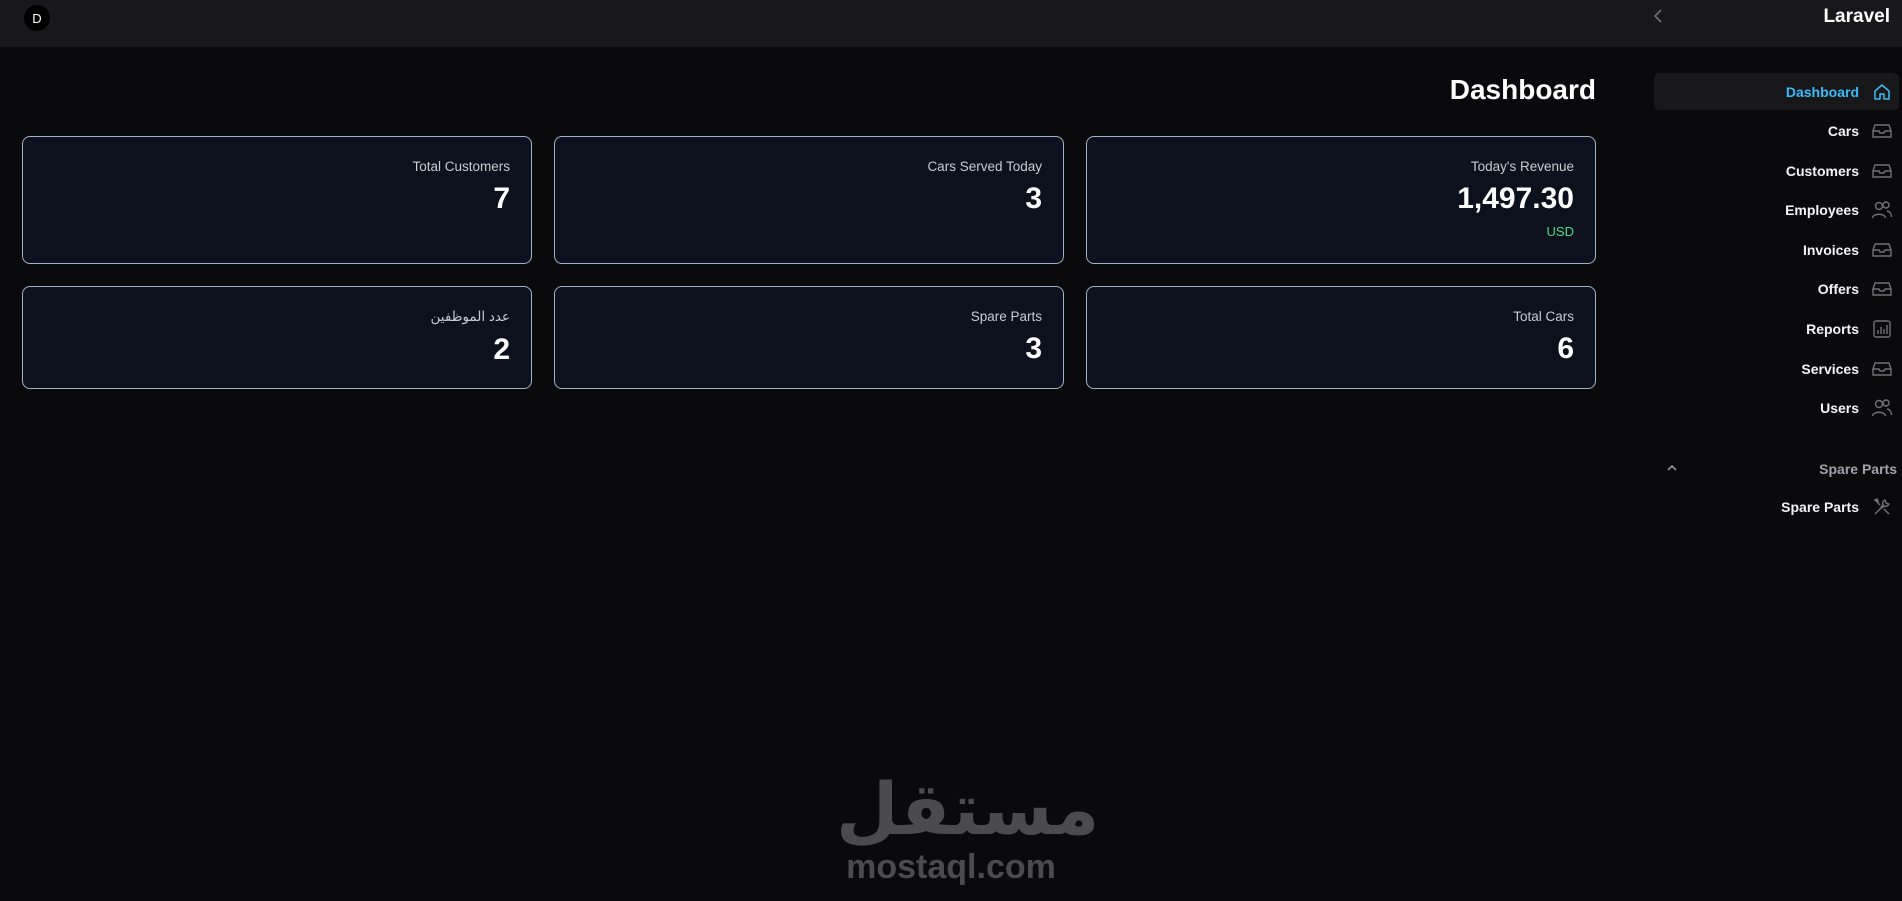  What do you see at coordinates (1522, 166) in the screenshot?
I see `stat-label: Today's Revenue` at bounding box center [1522, 166].